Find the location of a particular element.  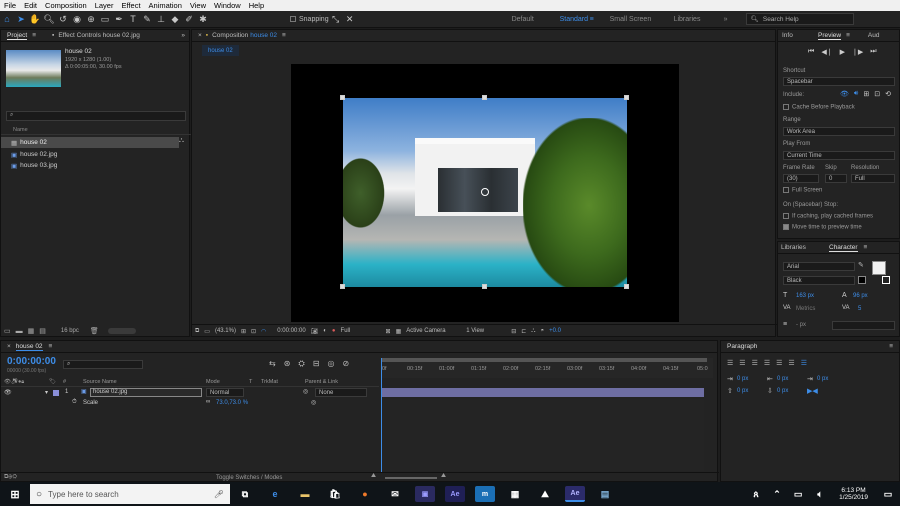

settings-icon: ▤ is located at coordinates (42, 331).